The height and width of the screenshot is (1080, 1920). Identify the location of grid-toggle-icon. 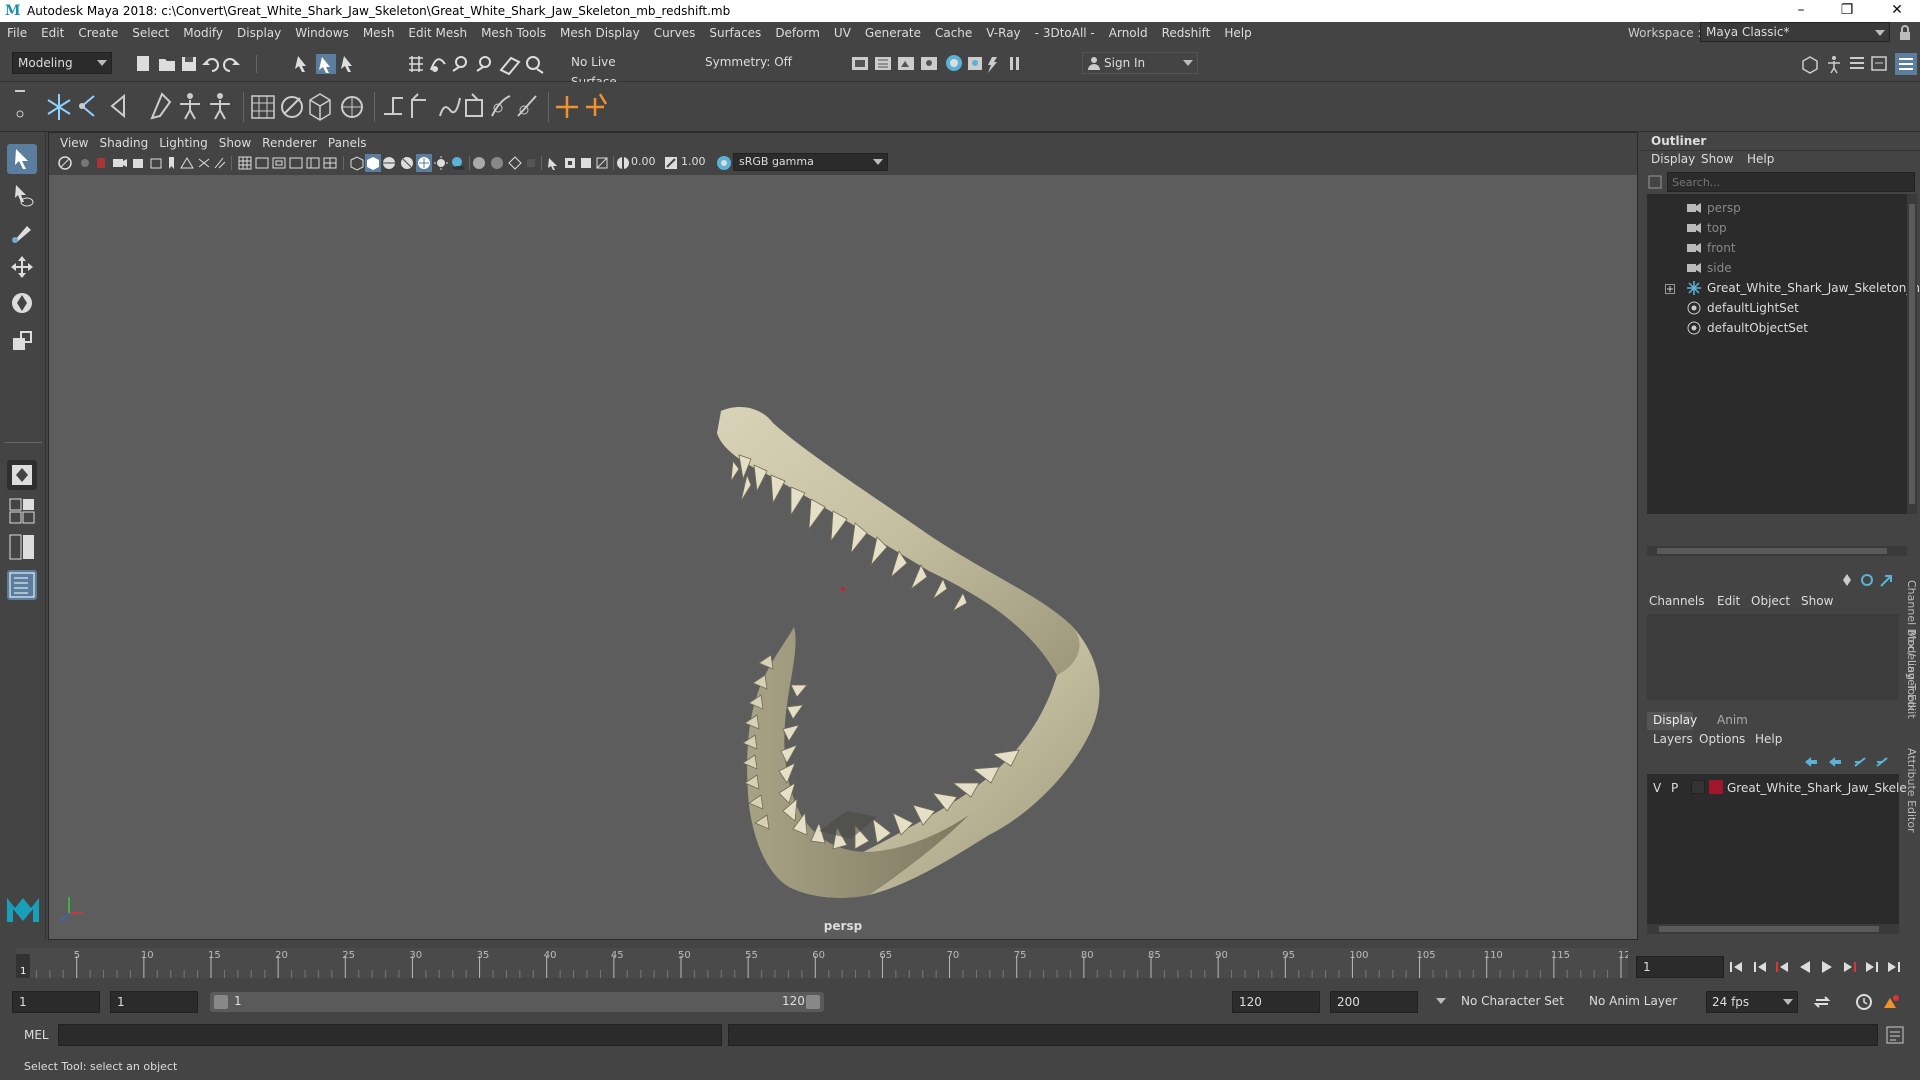
(187, 163).